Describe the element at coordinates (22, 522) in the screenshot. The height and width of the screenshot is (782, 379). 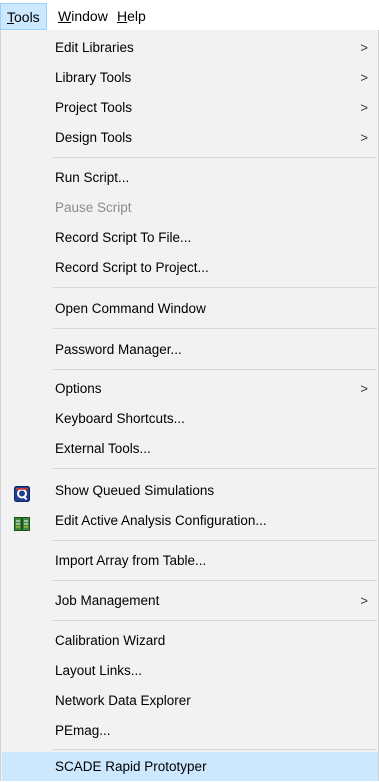
I see `analysis-config-icon` at that location.